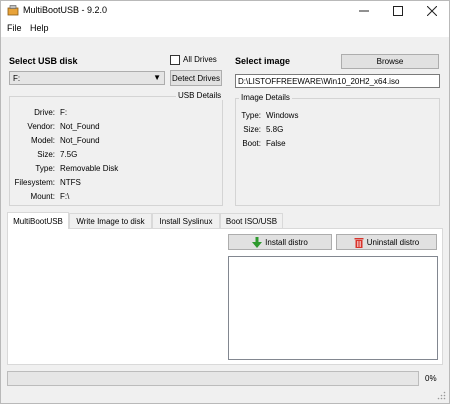  I want to click on usb-model-value: Not_Found, so click(80, 140).